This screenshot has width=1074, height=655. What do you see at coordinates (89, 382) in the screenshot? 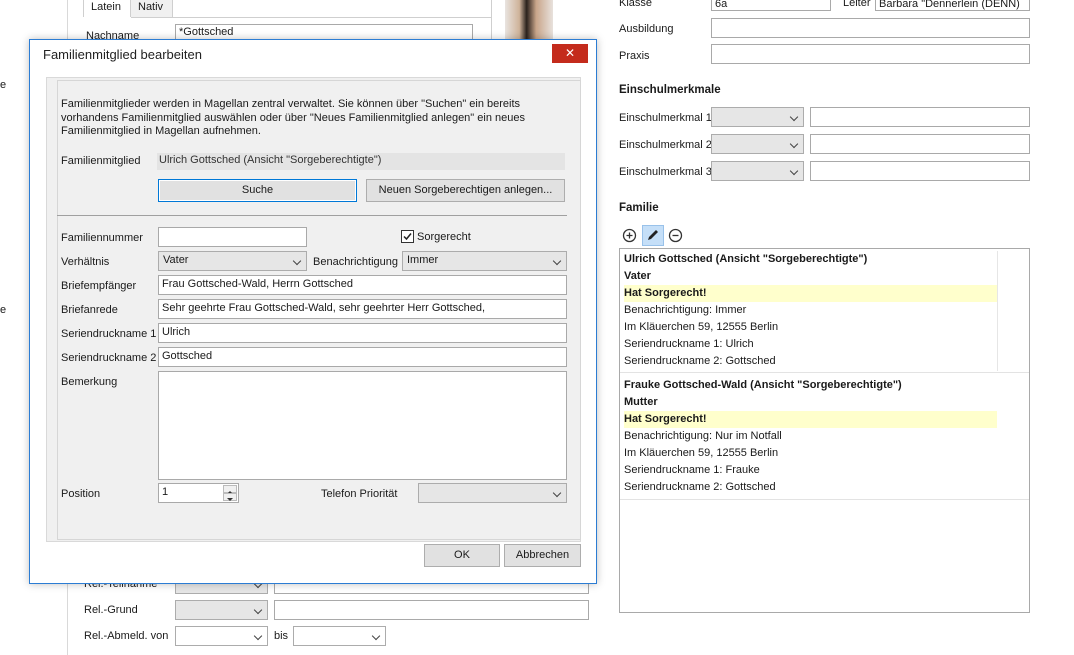
I see `bemerkung-label: Bemerkung` at bounding box center [89, 382].